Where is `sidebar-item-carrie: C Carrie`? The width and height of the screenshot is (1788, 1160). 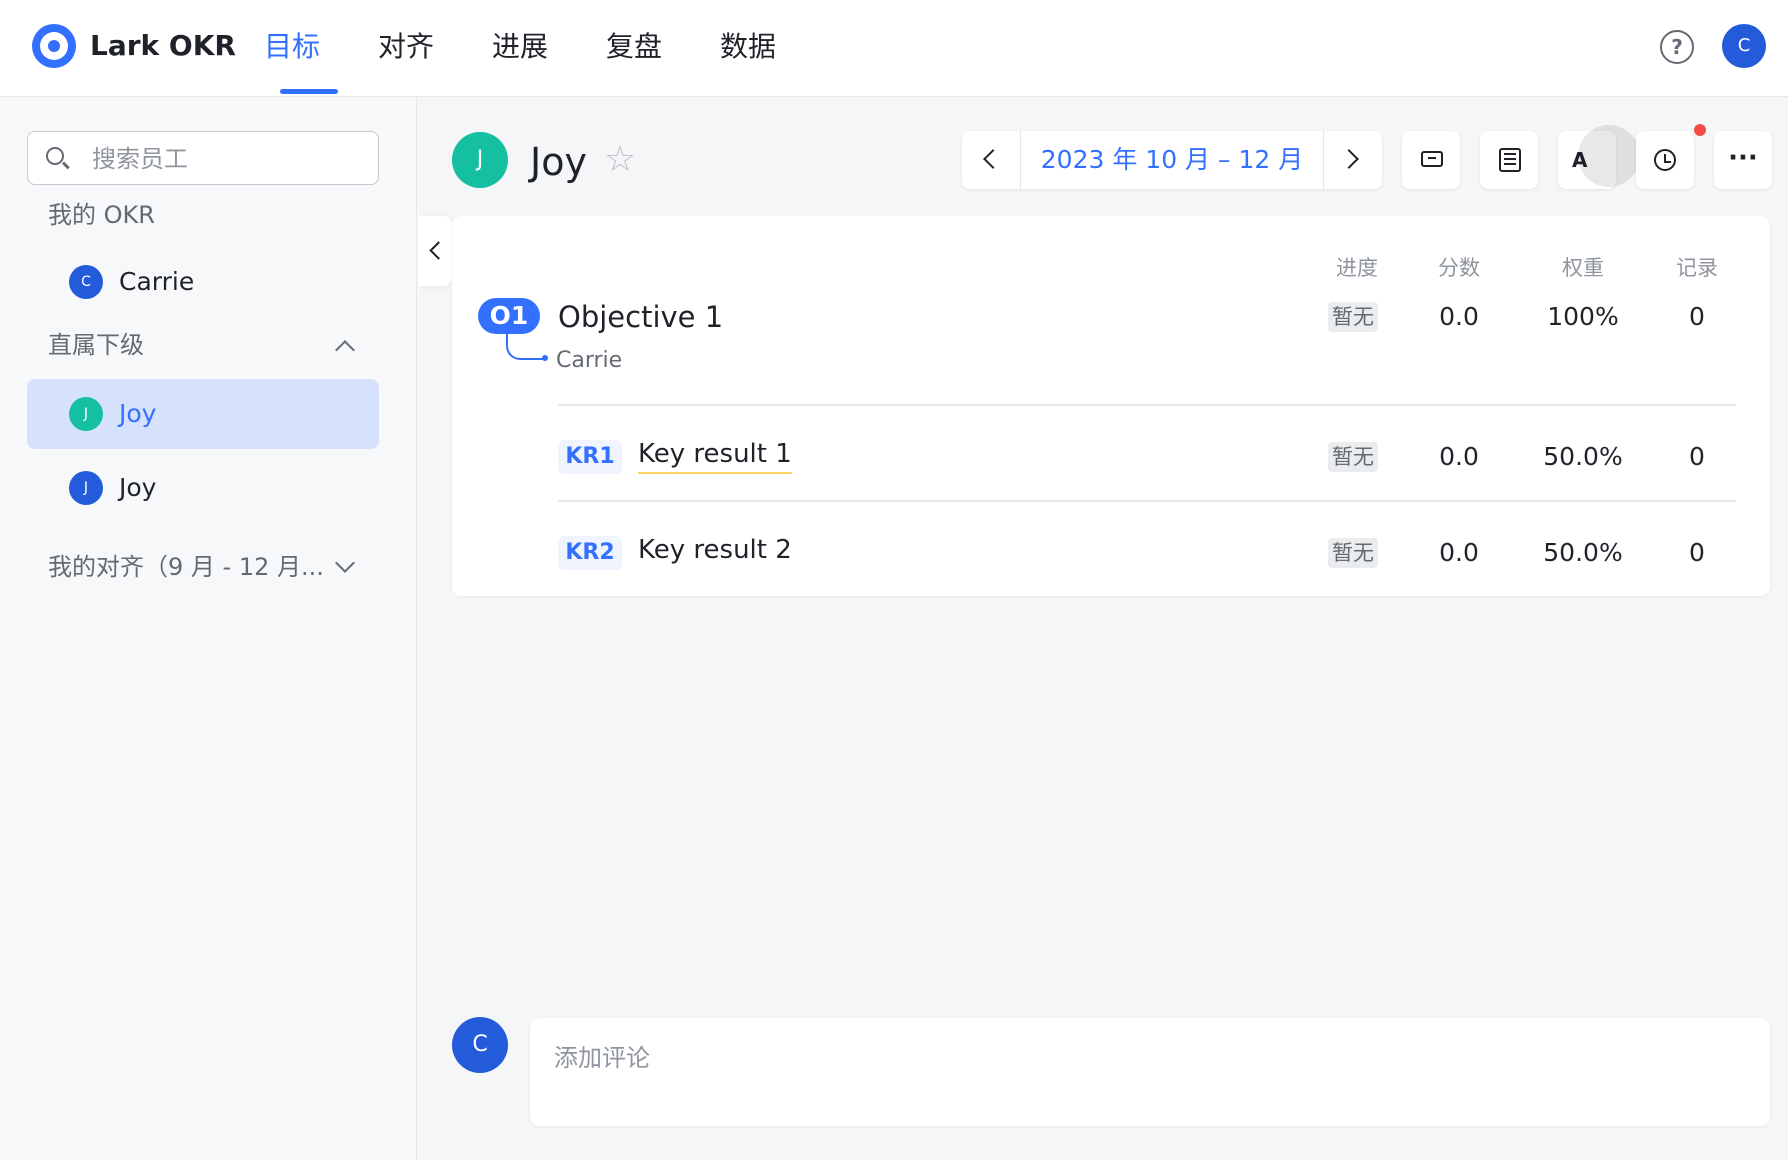 sidebar-item-carrie: C Carrie is located at coordinates (203, 282).